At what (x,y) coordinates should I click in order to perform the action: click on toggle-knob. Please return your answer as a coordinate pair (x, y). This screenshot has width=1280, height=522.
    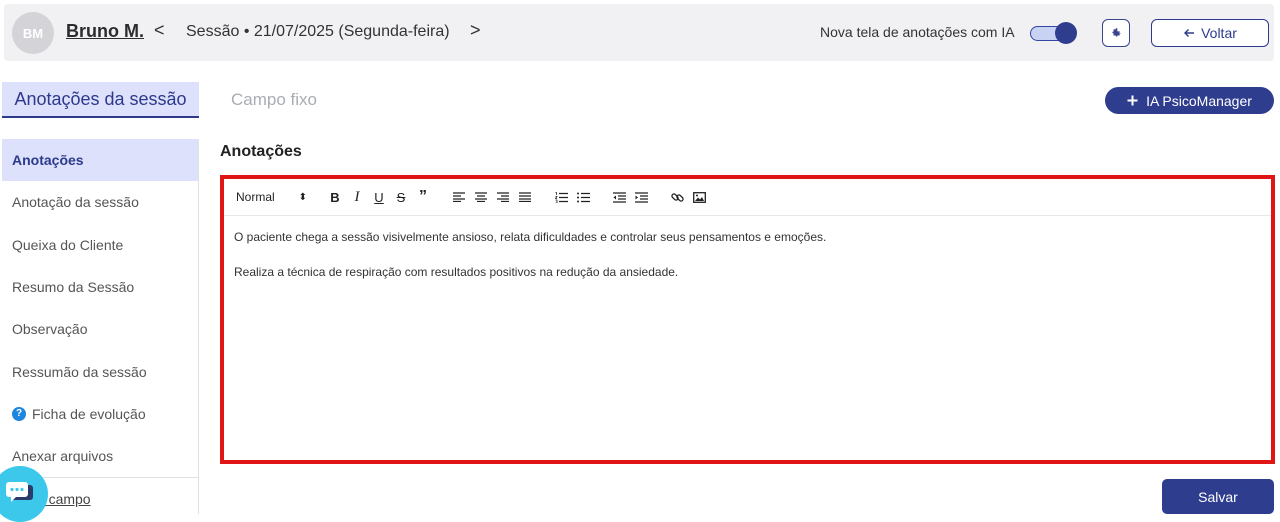
    Looking at the image, I should click on (1066, 33).